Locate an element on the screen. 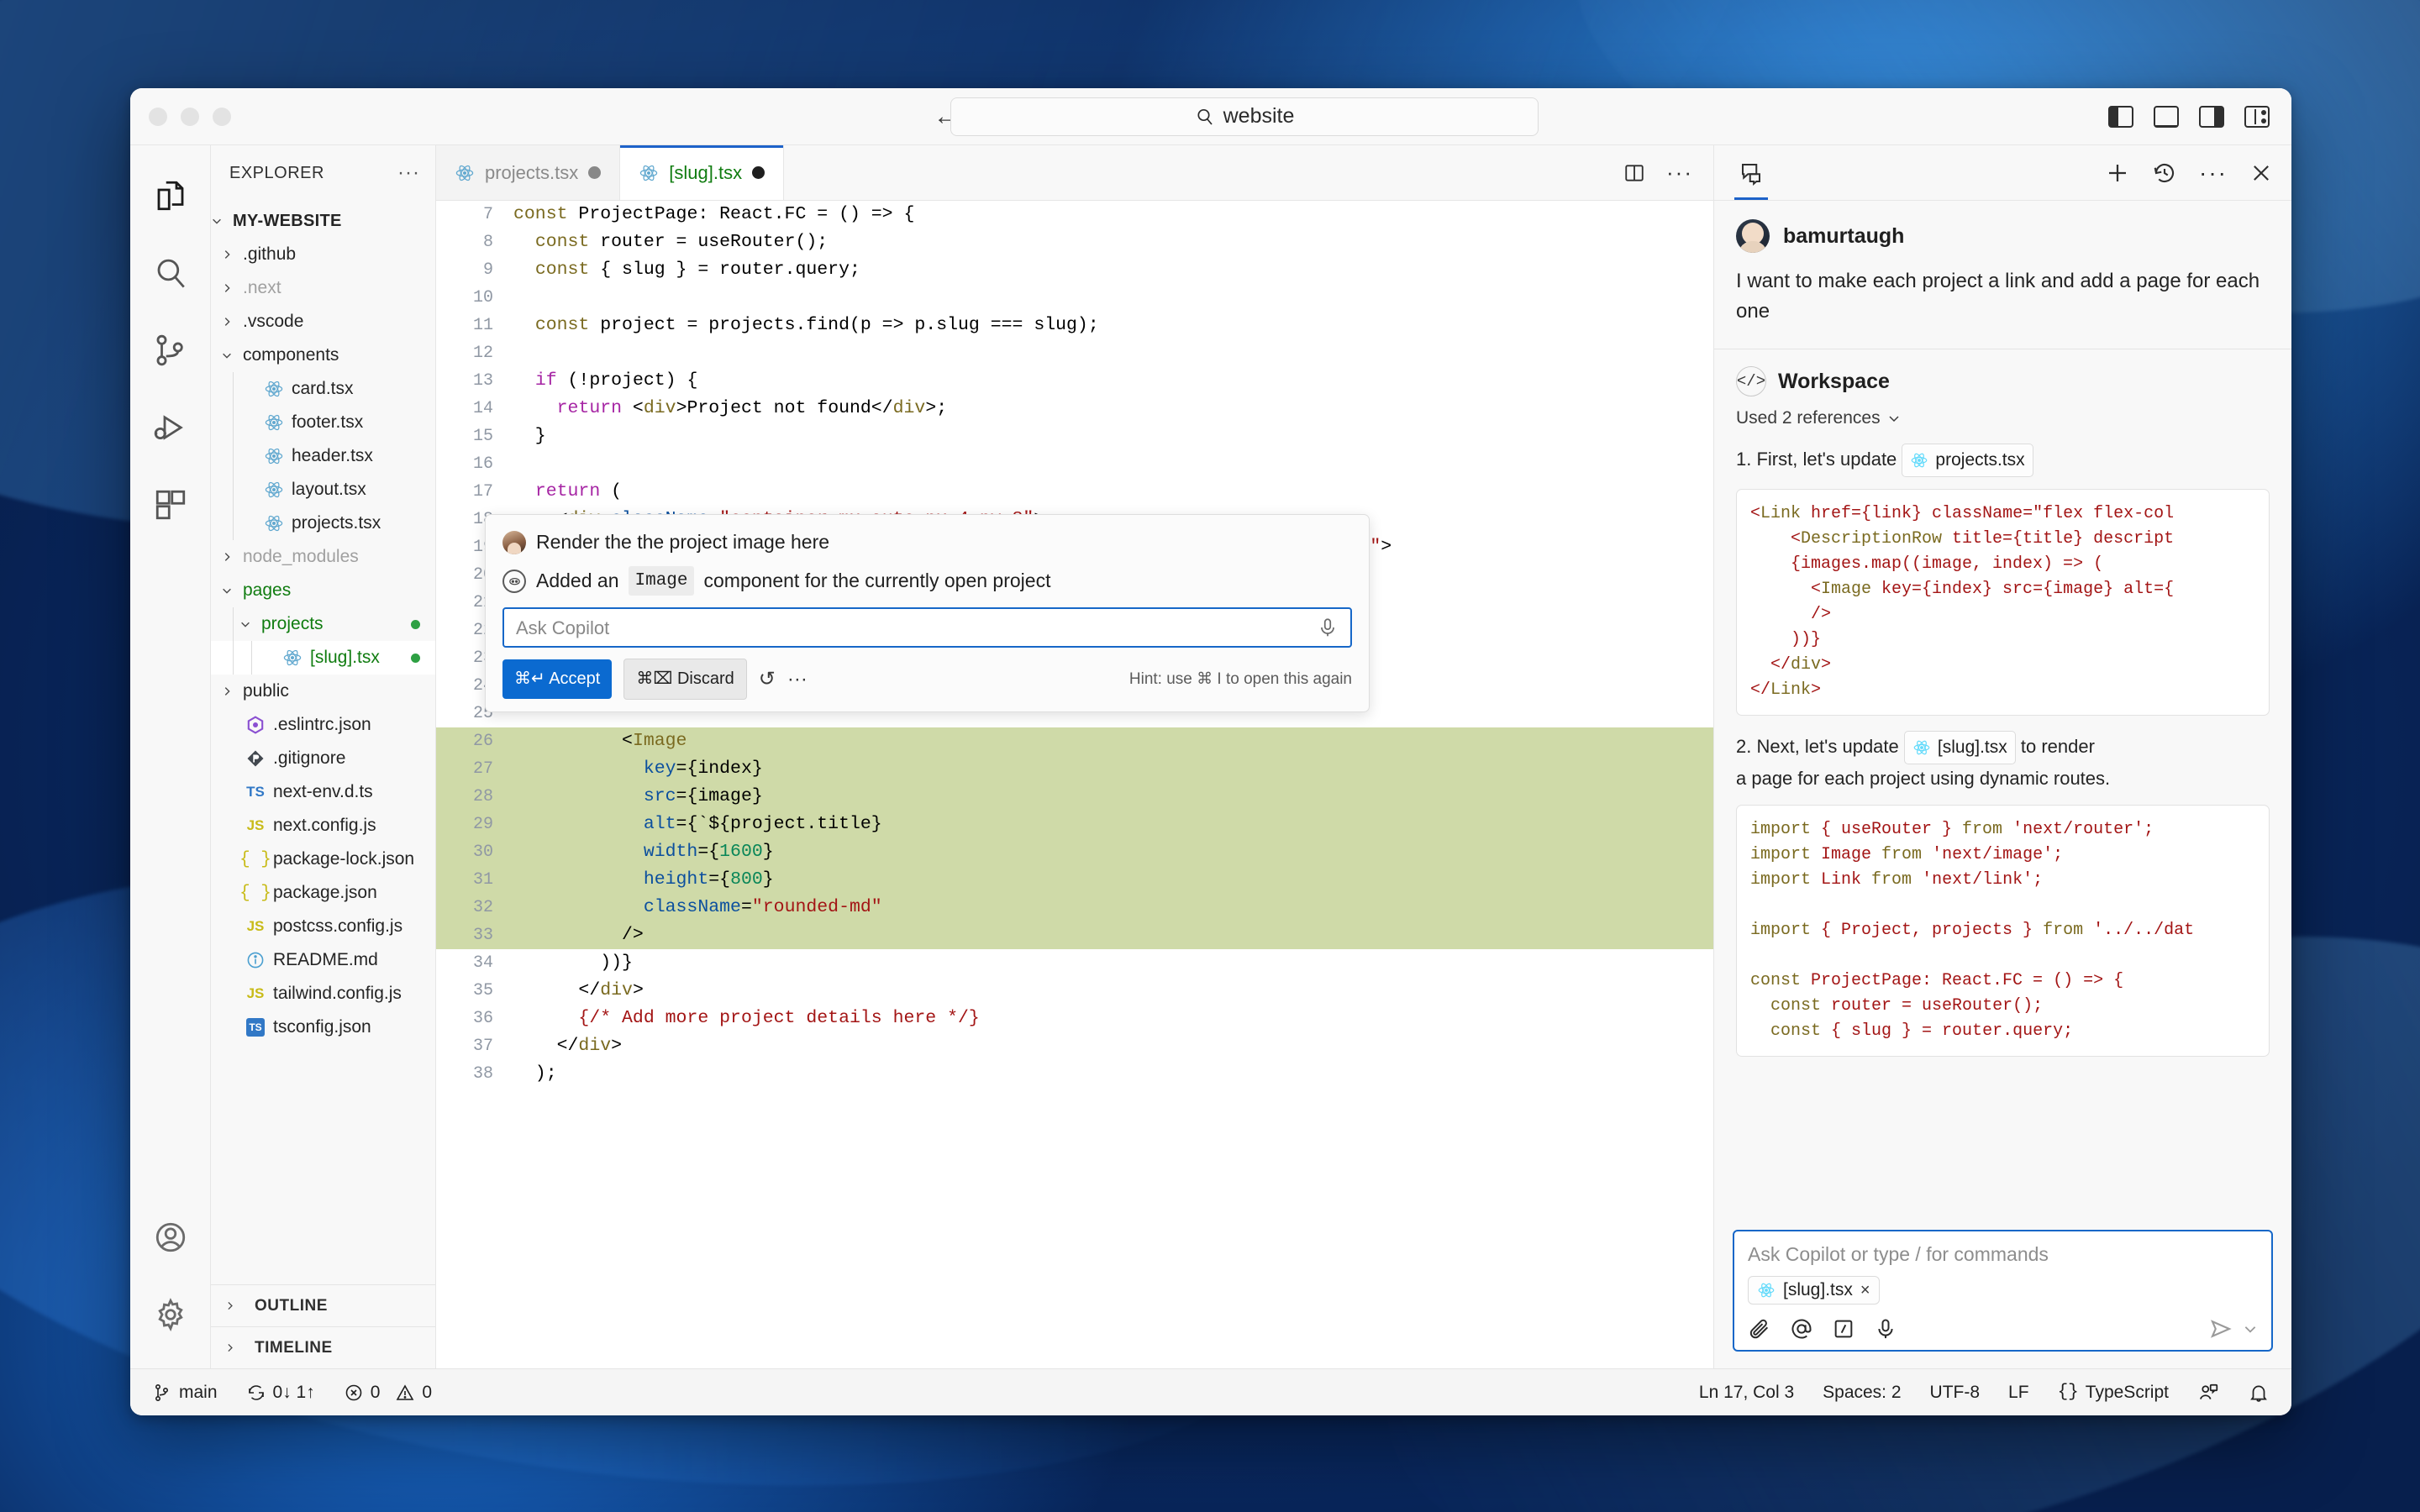 This screenshot has width=2420, height=1512. layout-toggle-group is located at coordinates (2189, 116).